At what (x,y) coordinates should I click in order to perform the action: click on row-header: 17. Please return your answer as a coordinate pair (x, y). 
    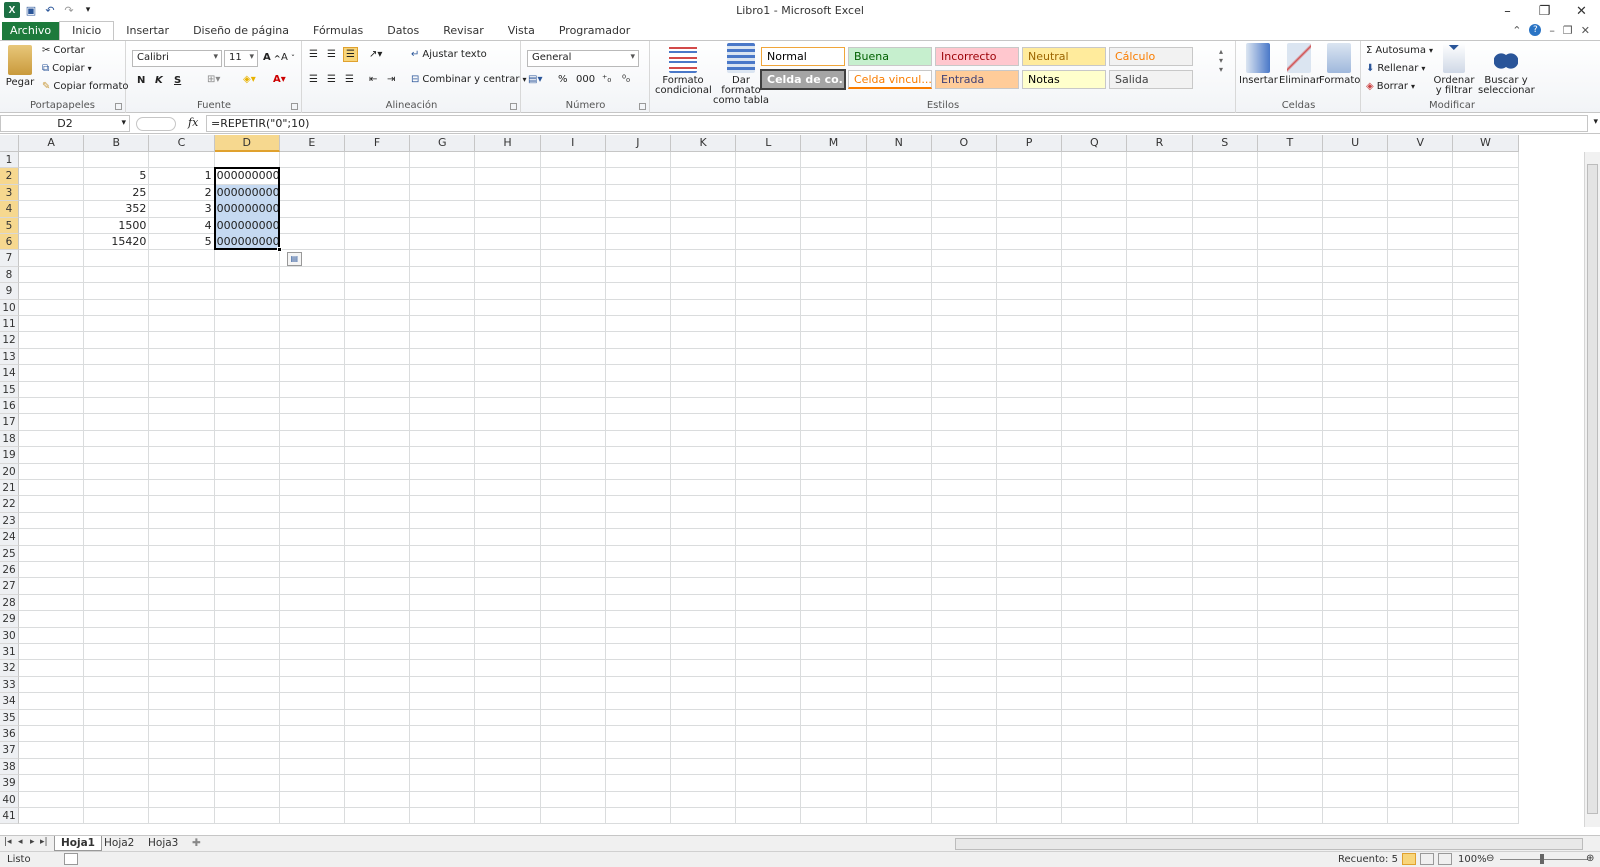
    Looking at the image, I should click on (9, 422).